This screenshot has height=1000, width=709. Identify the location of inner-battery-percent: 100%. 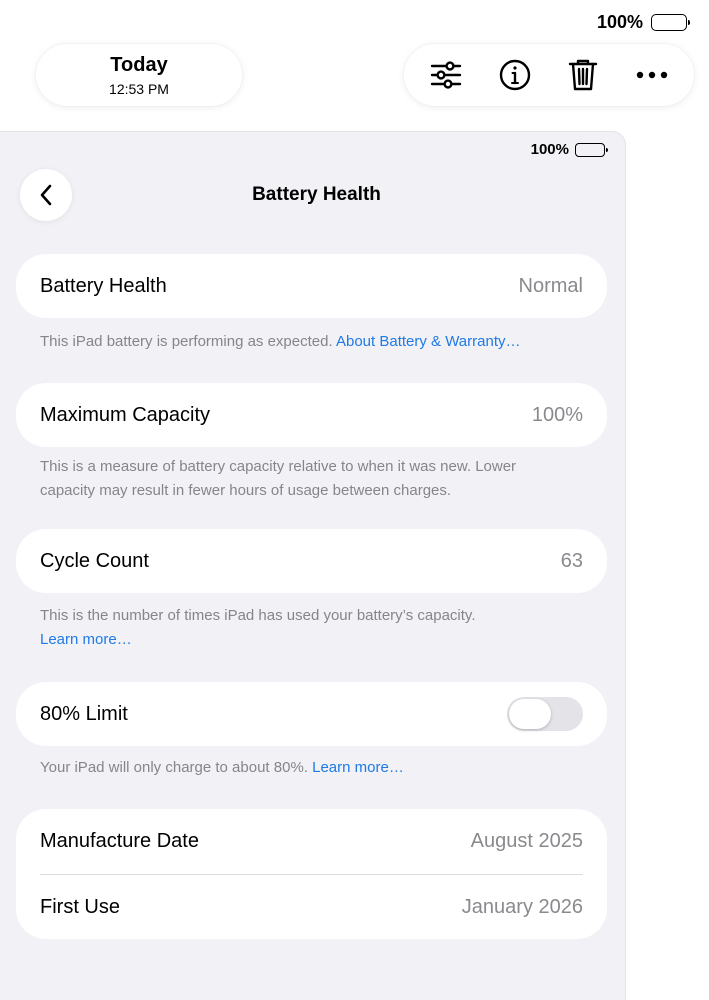
(549, 149).